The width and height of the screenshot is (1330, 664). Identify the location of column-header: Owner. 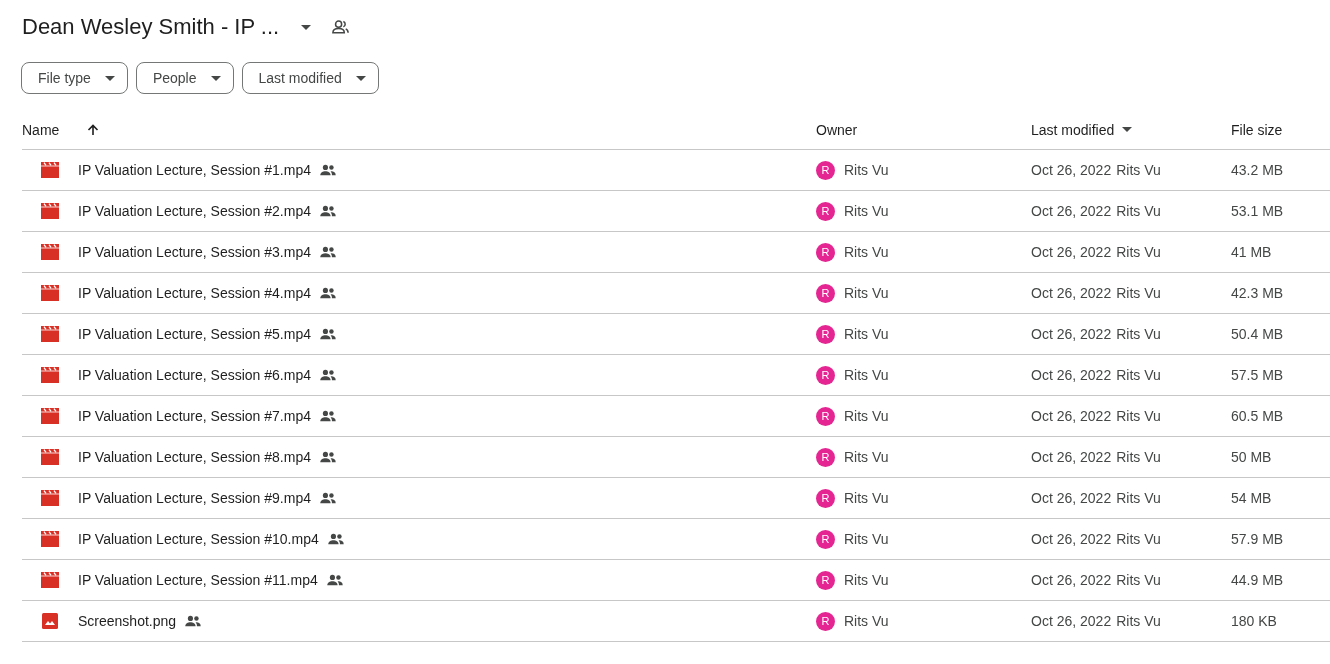
(837, 129).